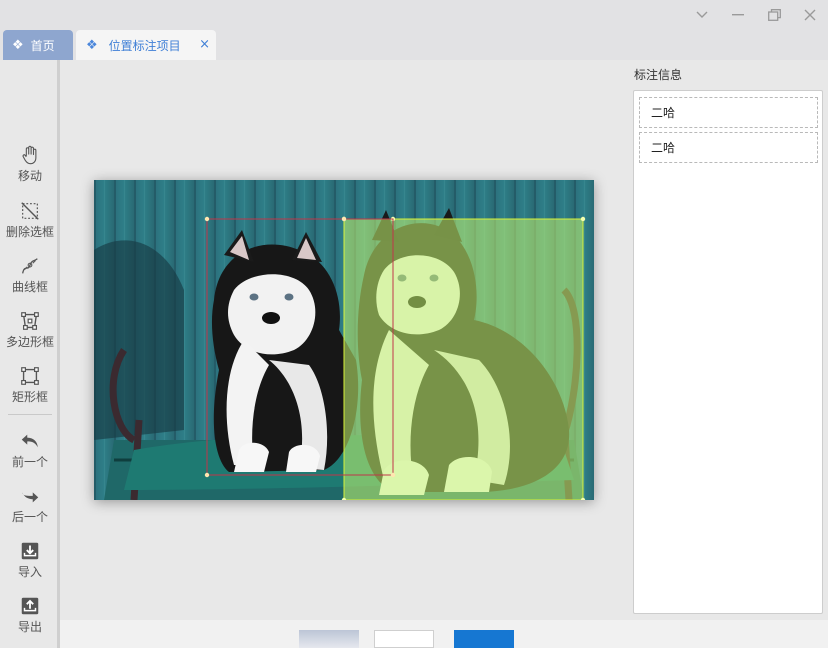 The image size is (828, 648). Describe the element at coordinates (30, 450) in the screenshot. I see `previous-button: 前一个` at that location.